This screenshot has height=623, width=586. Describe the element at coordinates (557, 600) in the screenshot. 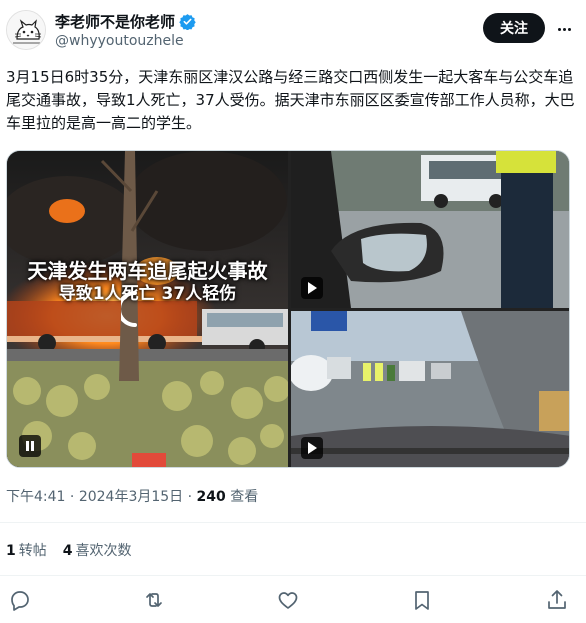

I see `share-icon` at that location.